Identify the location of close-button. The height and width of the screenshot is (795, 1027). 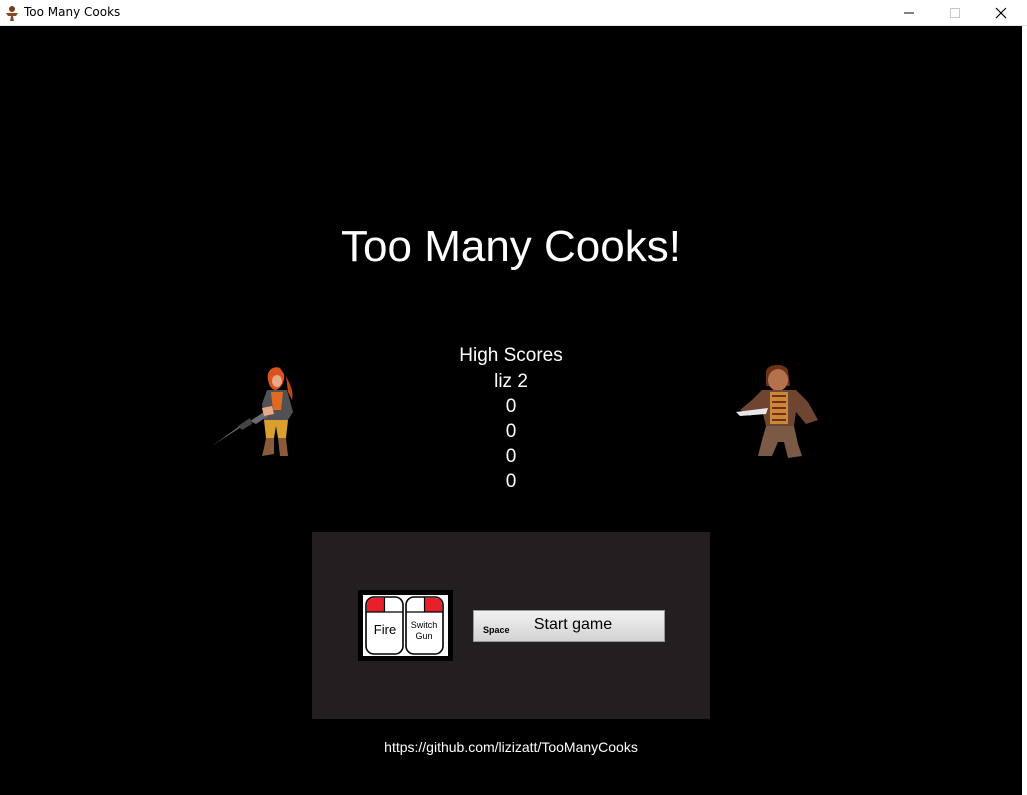
(1001, 13).